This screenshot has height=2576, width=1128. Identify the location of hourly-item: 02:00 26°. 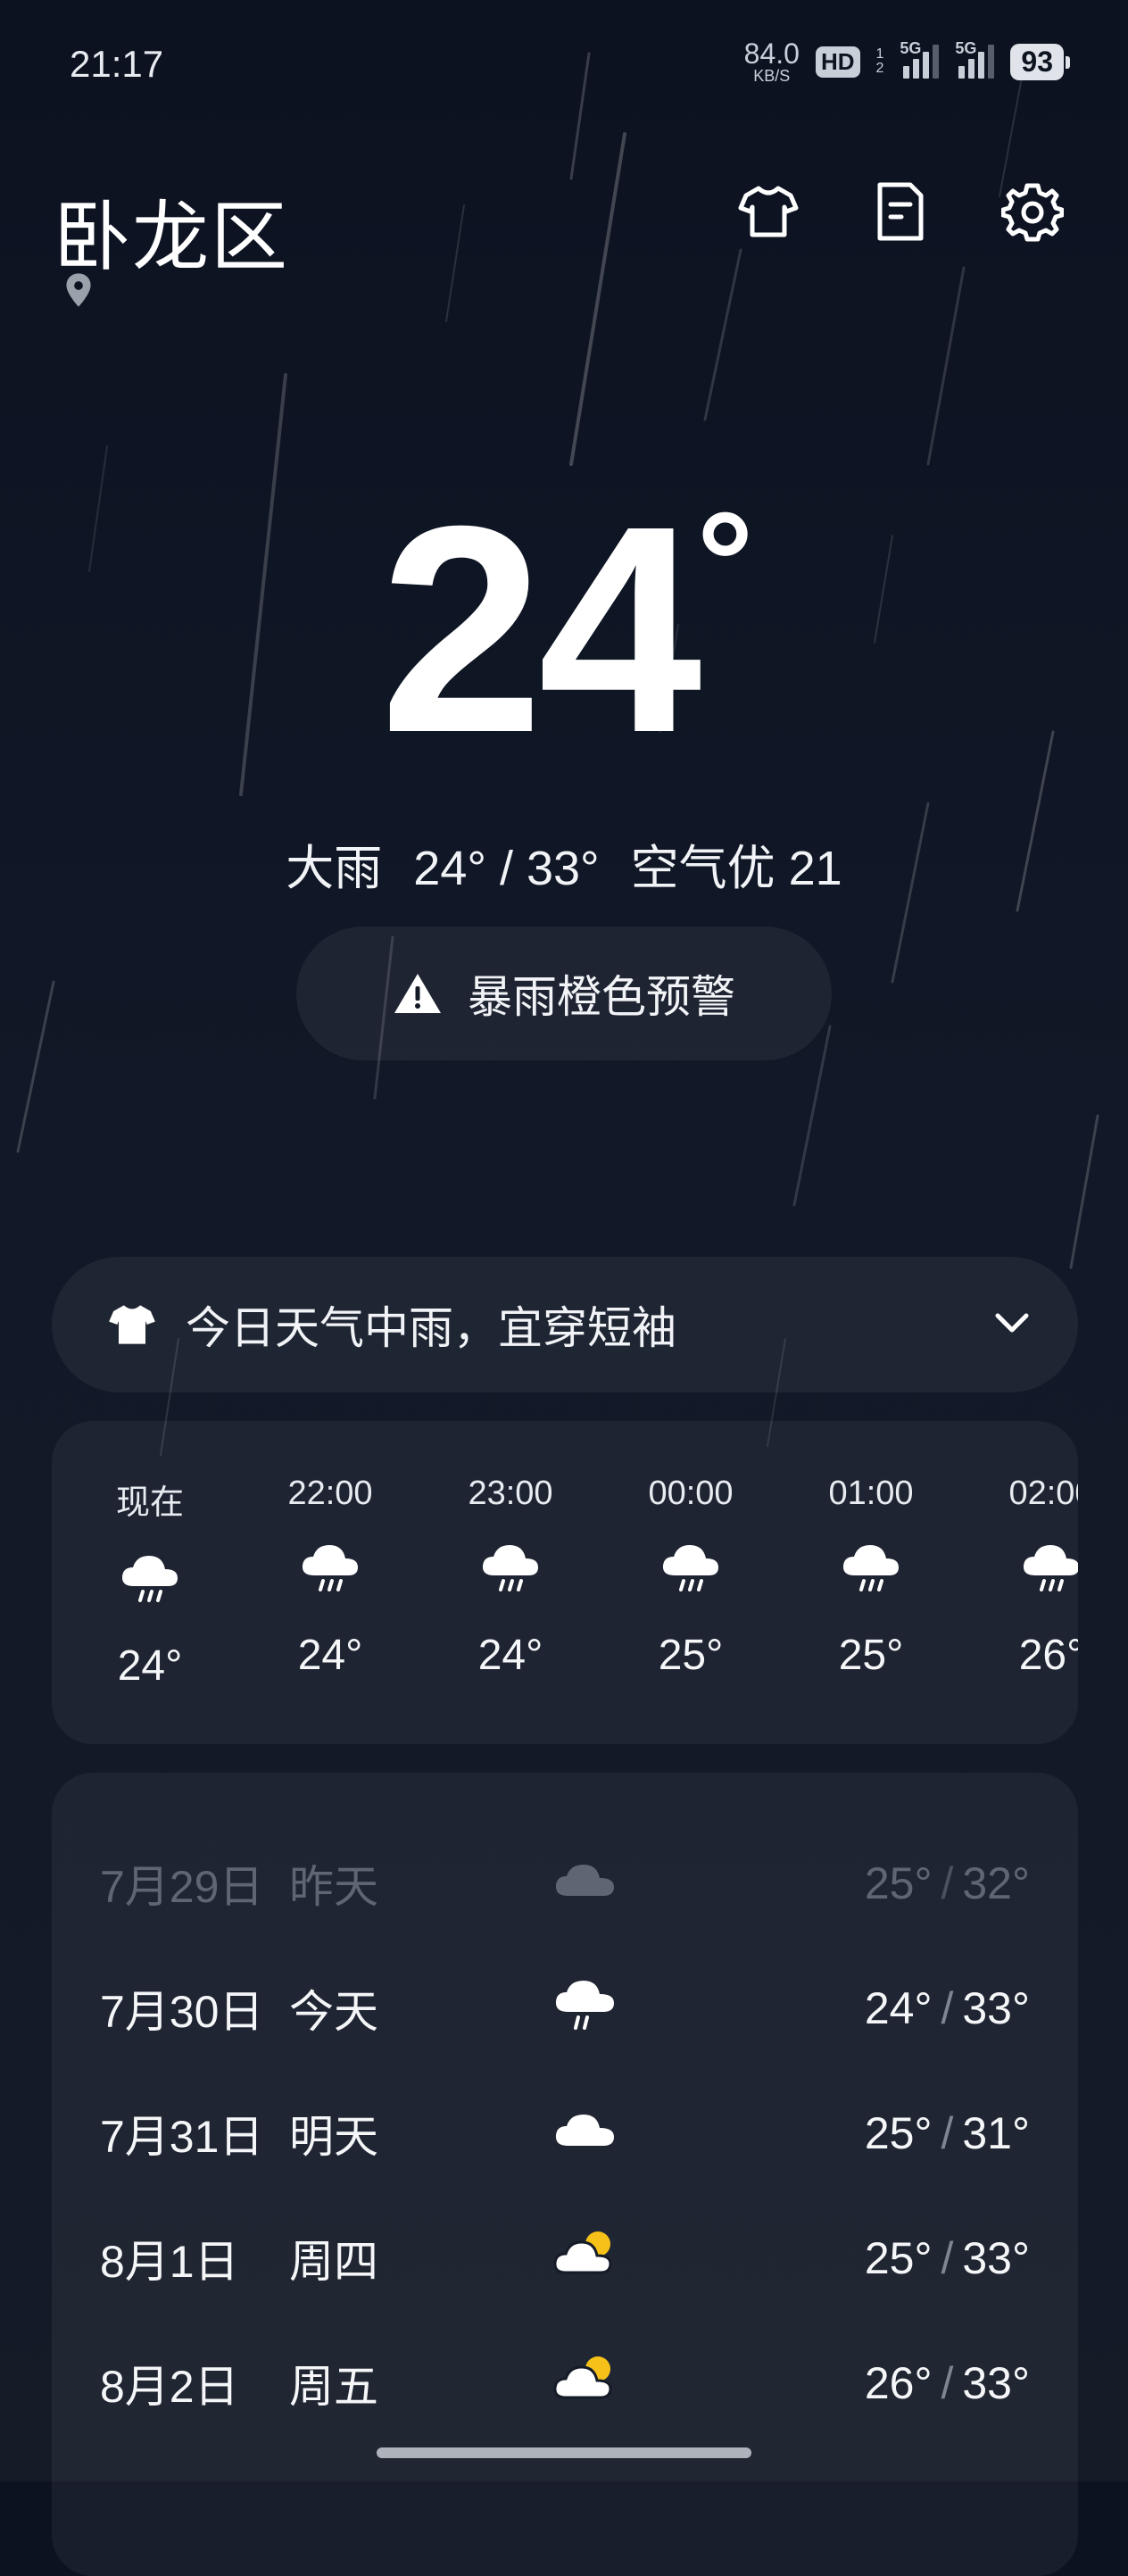
(1038, 1578).